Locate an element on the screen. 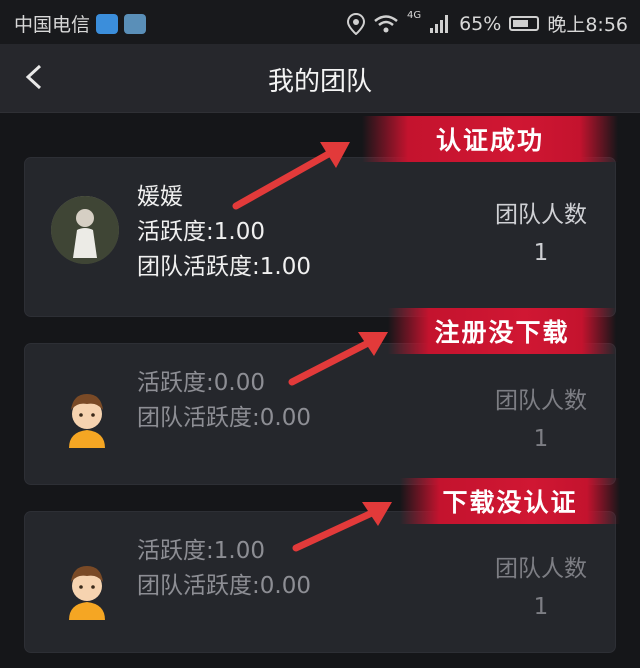 The width and height of the screenshot is (640, 668). page-title: 我的团队 is located at coordinates (319, 82).